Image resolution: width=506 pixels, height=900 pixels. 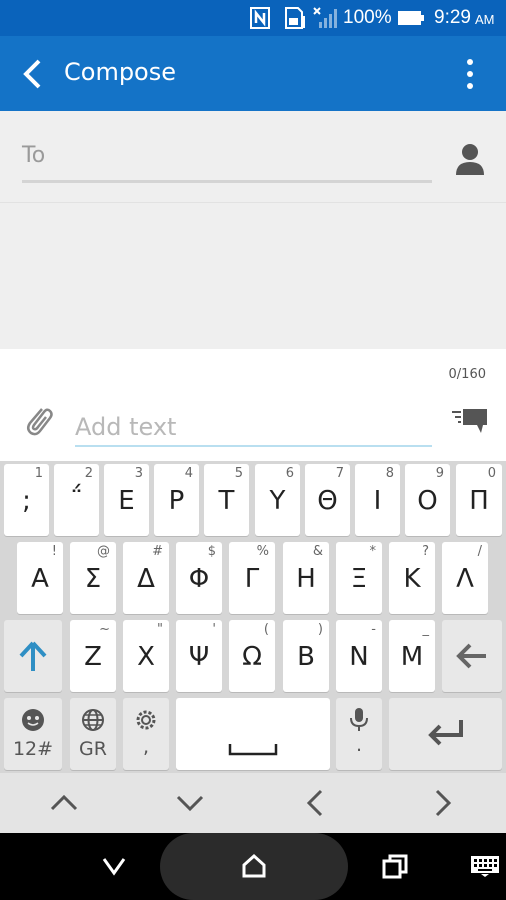 I want to click on key-row1-4: 4Ρ, so click(x=176, y=500).